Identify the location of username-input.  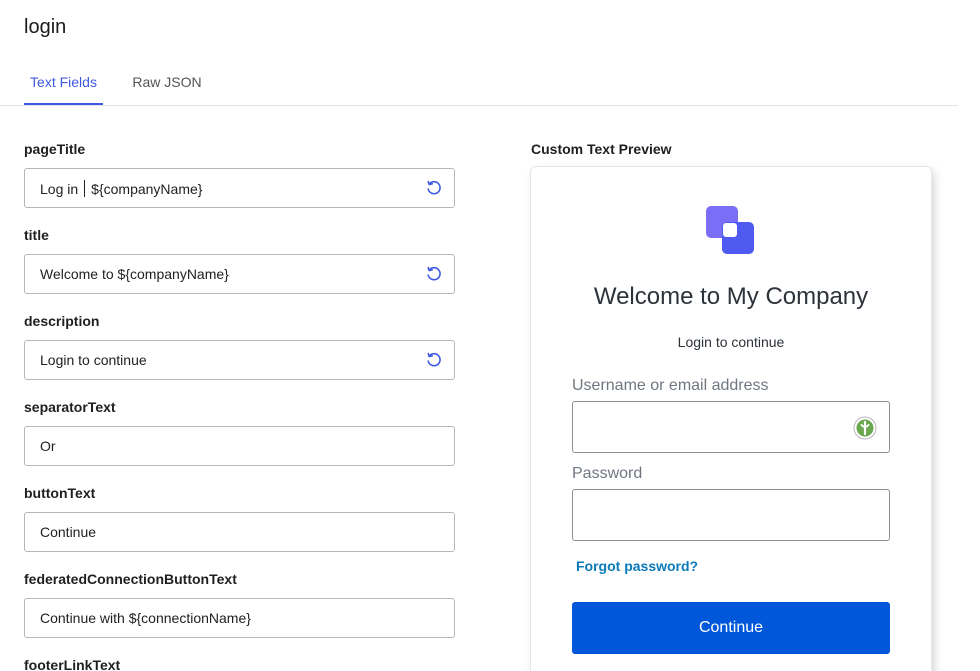
(731, 427).